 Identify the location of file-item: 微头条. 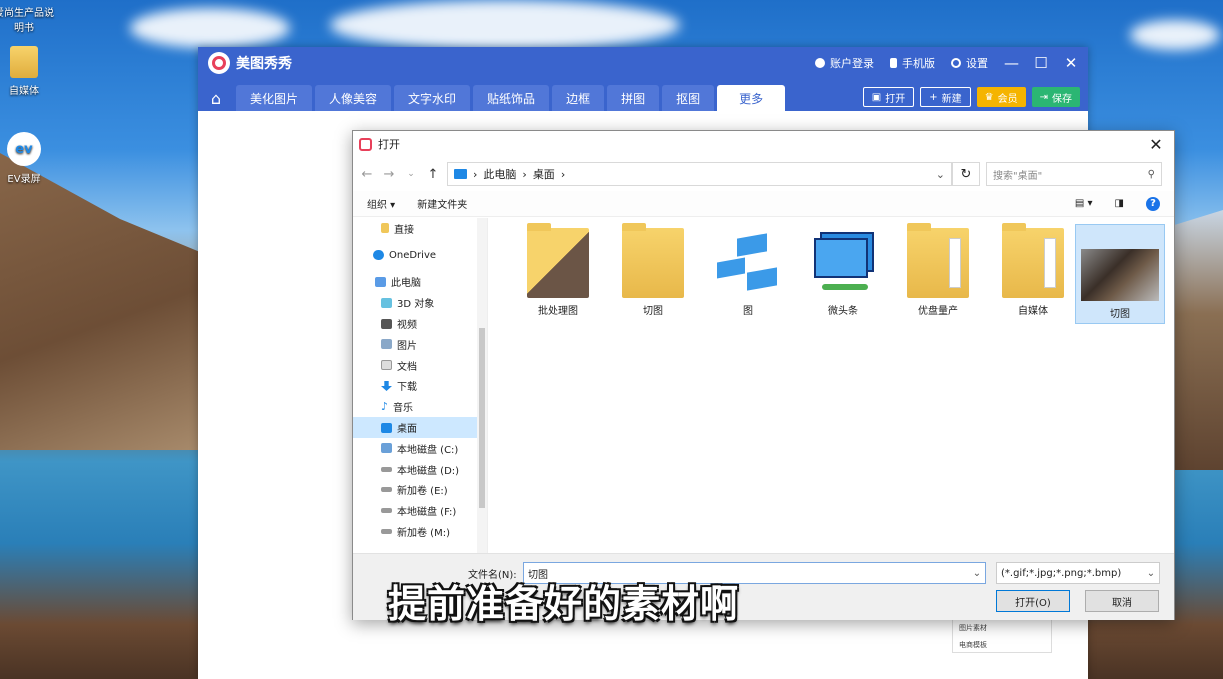
(843, 276).